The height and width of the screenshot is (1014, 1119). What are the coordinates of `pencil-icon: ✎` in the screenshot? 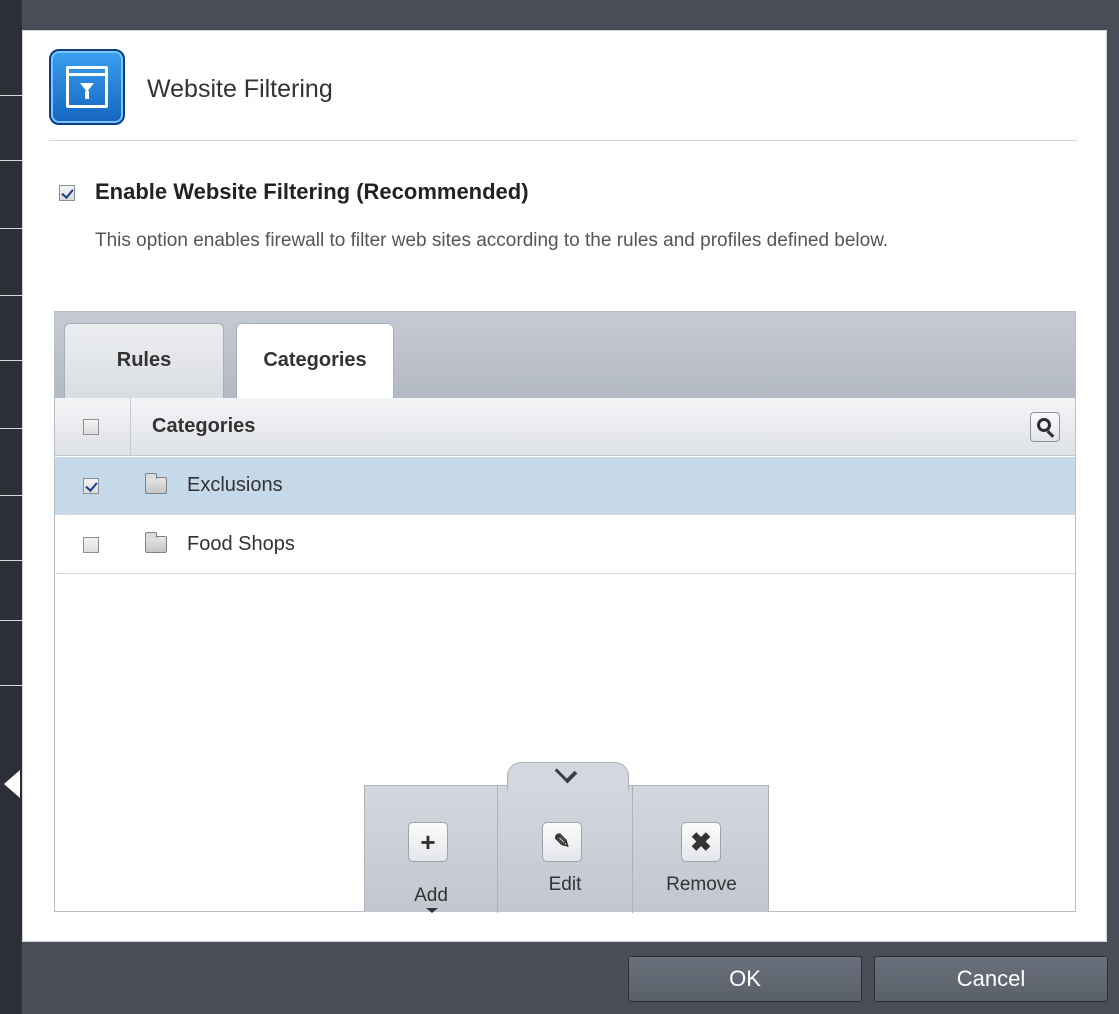 It's located at (562, 842).